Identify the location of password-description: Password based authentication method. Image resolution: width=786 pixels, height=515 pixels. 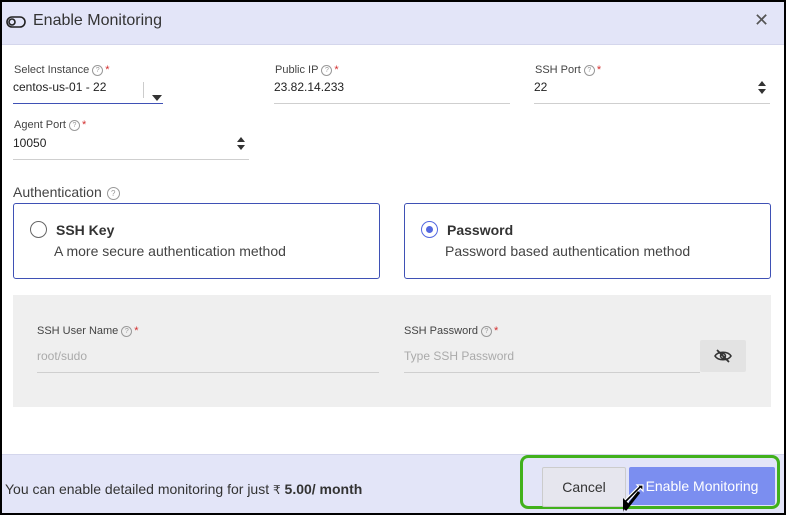
(568, 251).